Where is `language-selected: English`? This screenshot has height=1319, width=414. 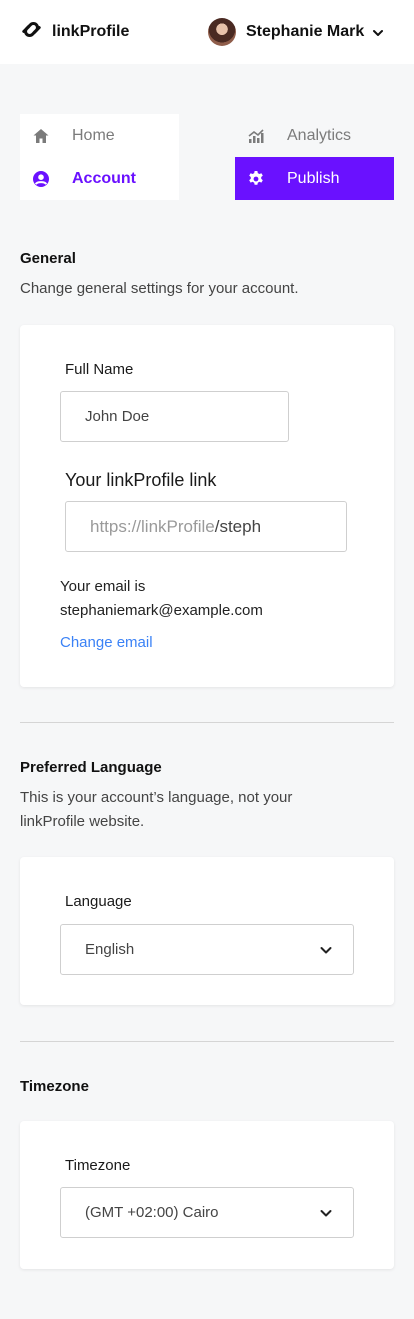 language-selected: English is located at coordinates (110, 949).